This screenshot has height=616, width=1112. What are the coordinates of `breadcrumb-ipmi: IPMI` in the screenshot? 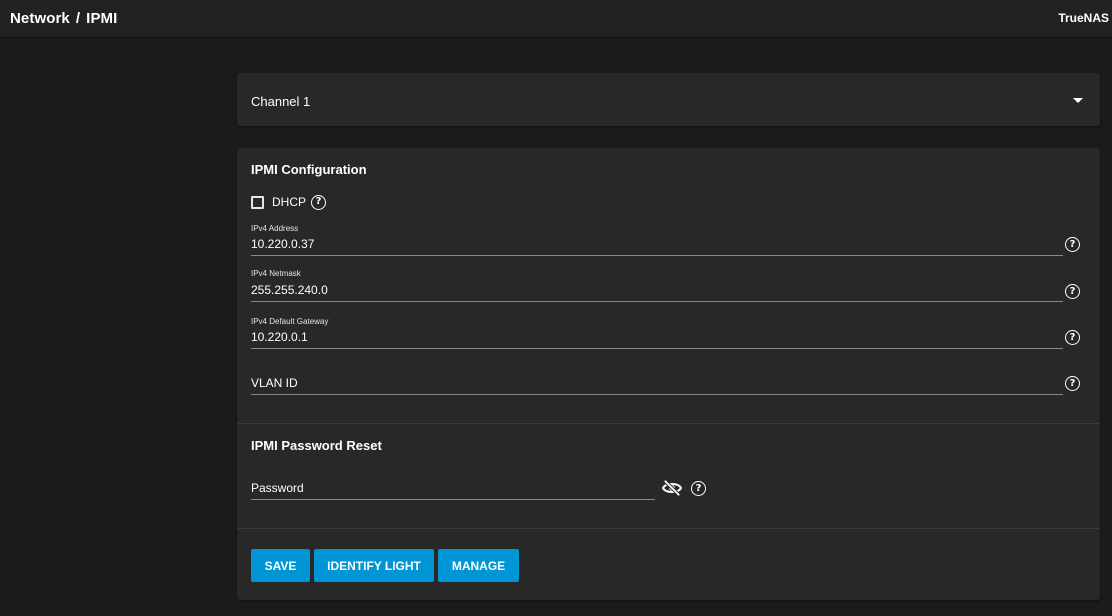 It's located at (102, 18).